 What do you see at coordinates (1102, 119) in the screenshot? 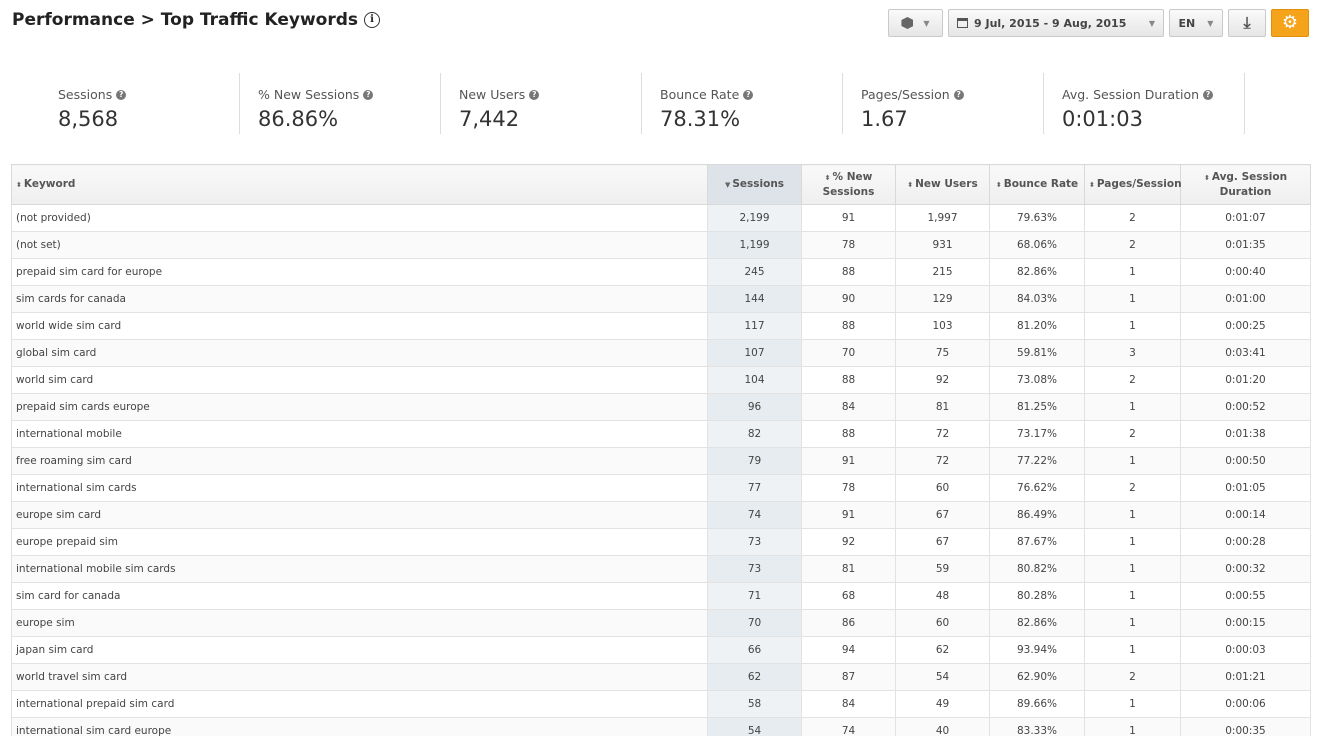
I see `kpi-value: 0:01:03` at bounding box center [1102, 119].